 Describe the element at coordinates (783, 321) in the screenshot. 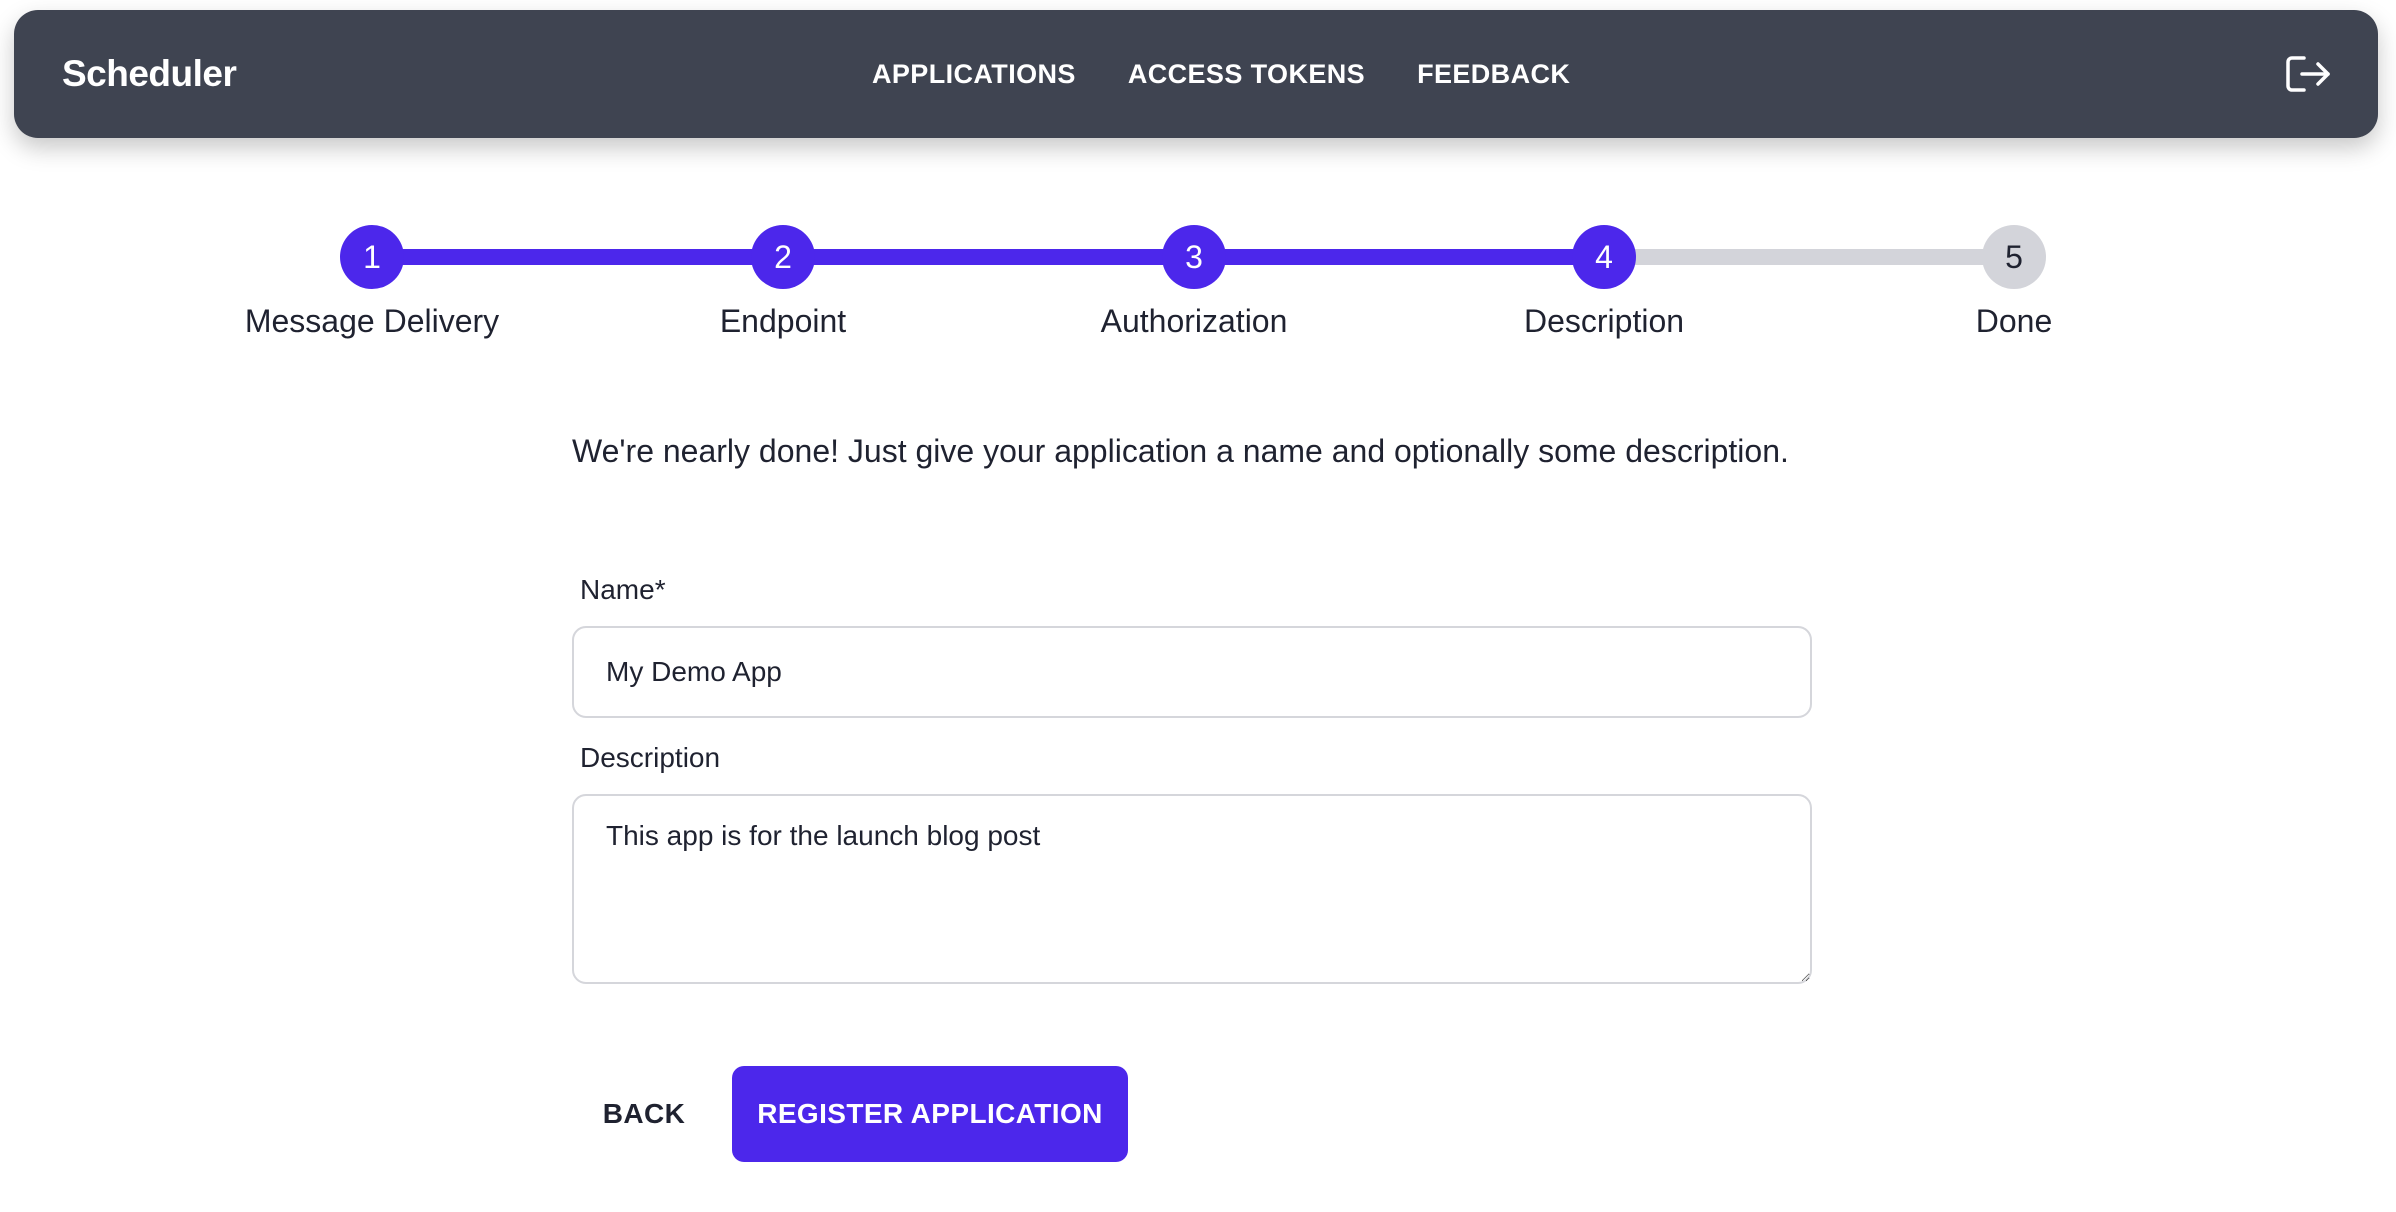

I see `step-2-label: Endpoint` at that location.